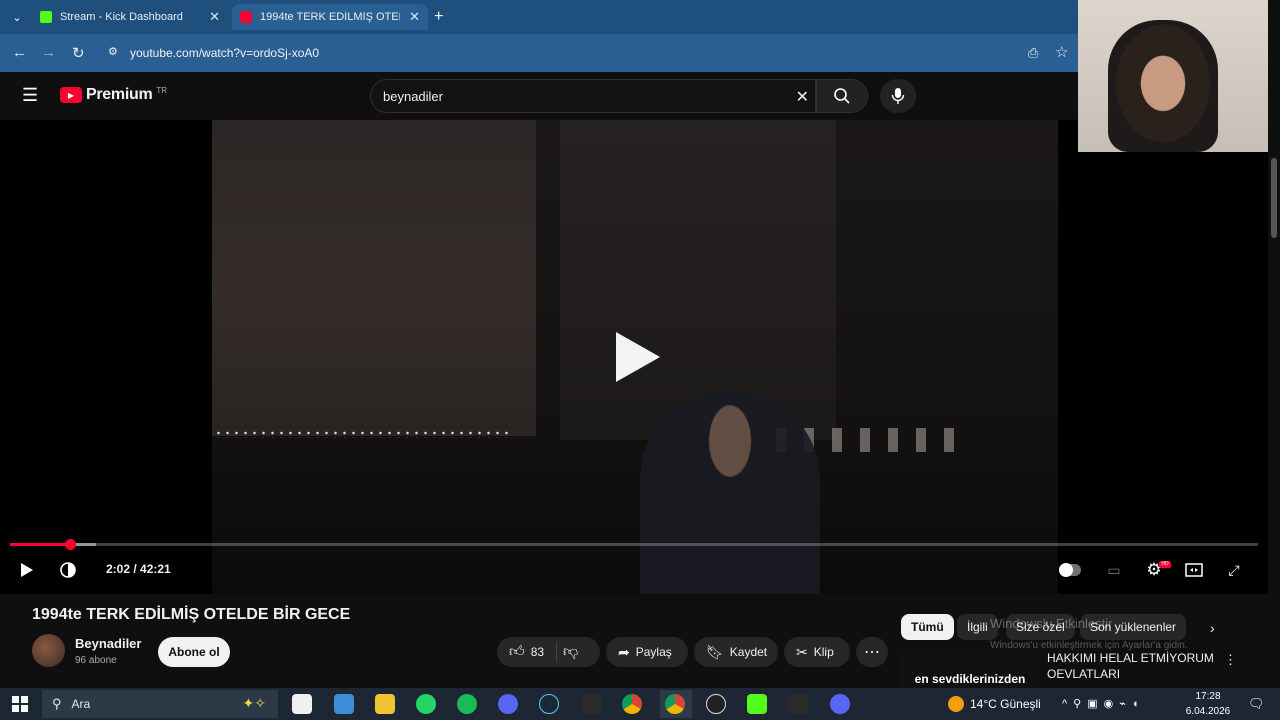 Image resolution: width=1280 pixels, height=720 pixels. What do you see at coordinates (1033, 53) in the screenshot?
I see `install-app-icon: ⎙` at bounding box center [1033, 53].